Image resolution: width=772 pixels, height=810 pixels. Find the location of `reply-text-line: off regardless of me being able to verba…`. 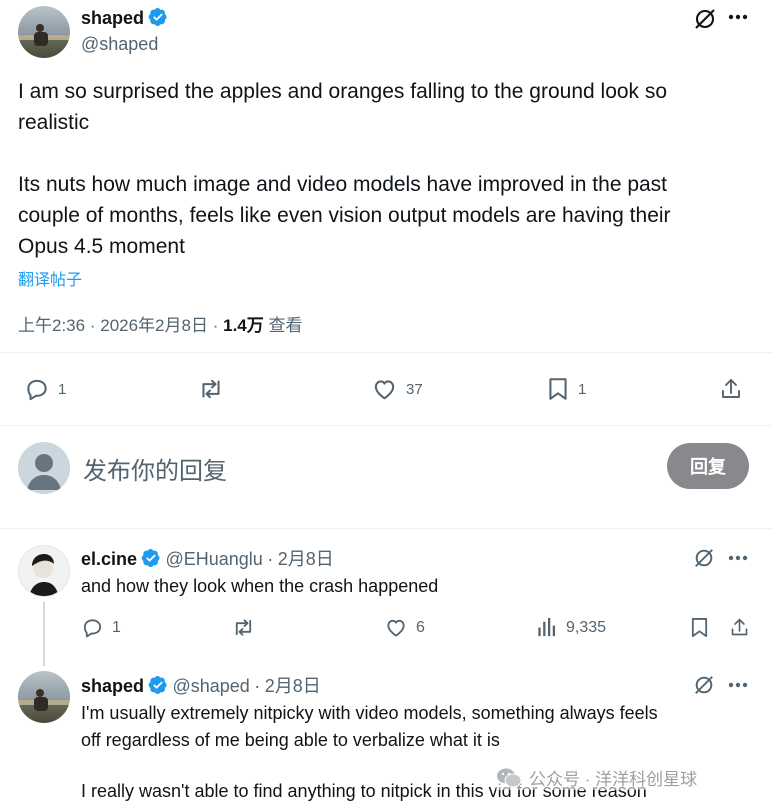

reply-text-line: off regardless of me being able to verba… is located at coordinates (290, 740).